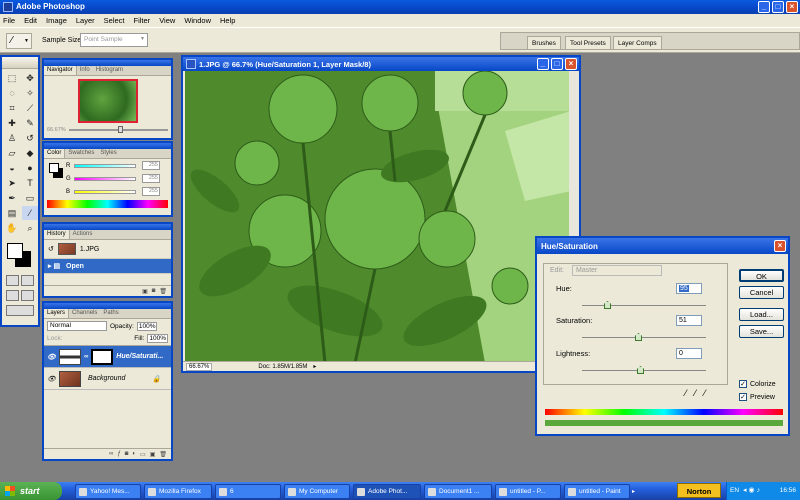 The image size is (800, 500). I want to click on menu-filter: Filter, so click(142, 20).